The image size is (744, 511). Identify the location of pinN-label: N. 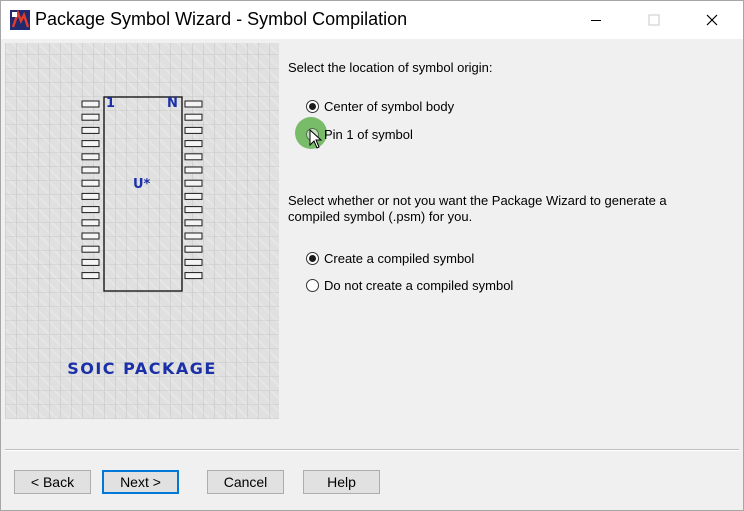
(172, 103).